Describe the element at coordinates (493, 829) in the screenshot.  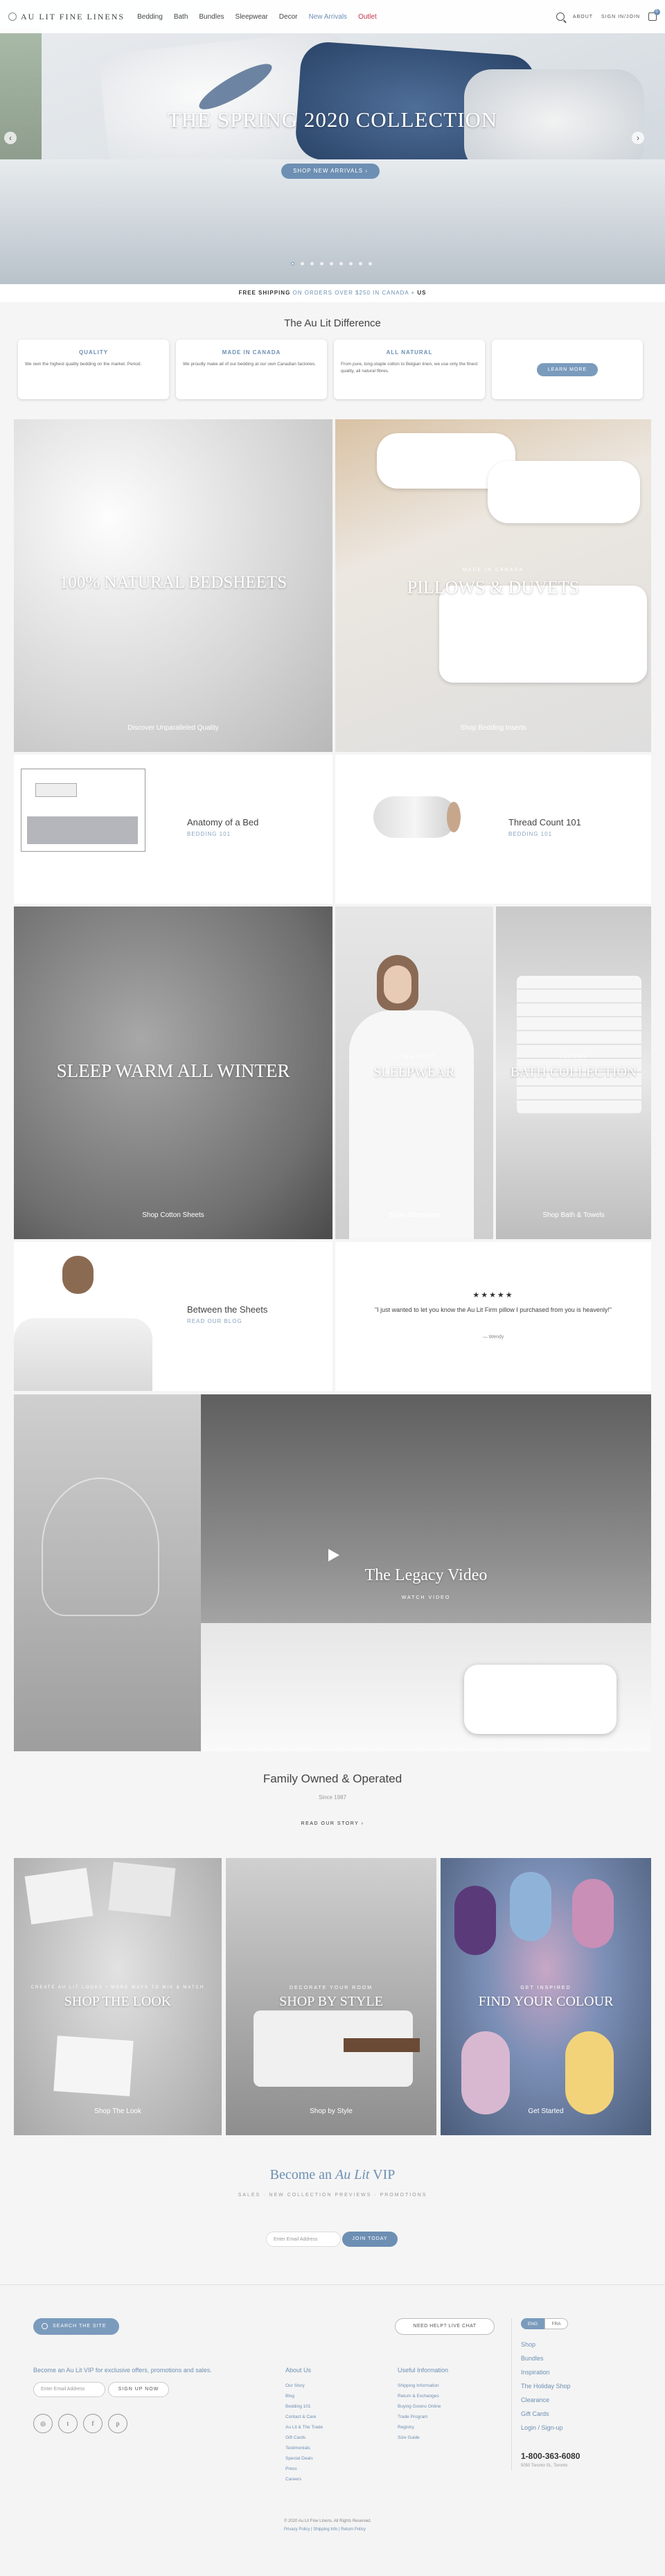
I see `tile-thread-count-101: Thread Count 101 BEDDING 101` at that location.